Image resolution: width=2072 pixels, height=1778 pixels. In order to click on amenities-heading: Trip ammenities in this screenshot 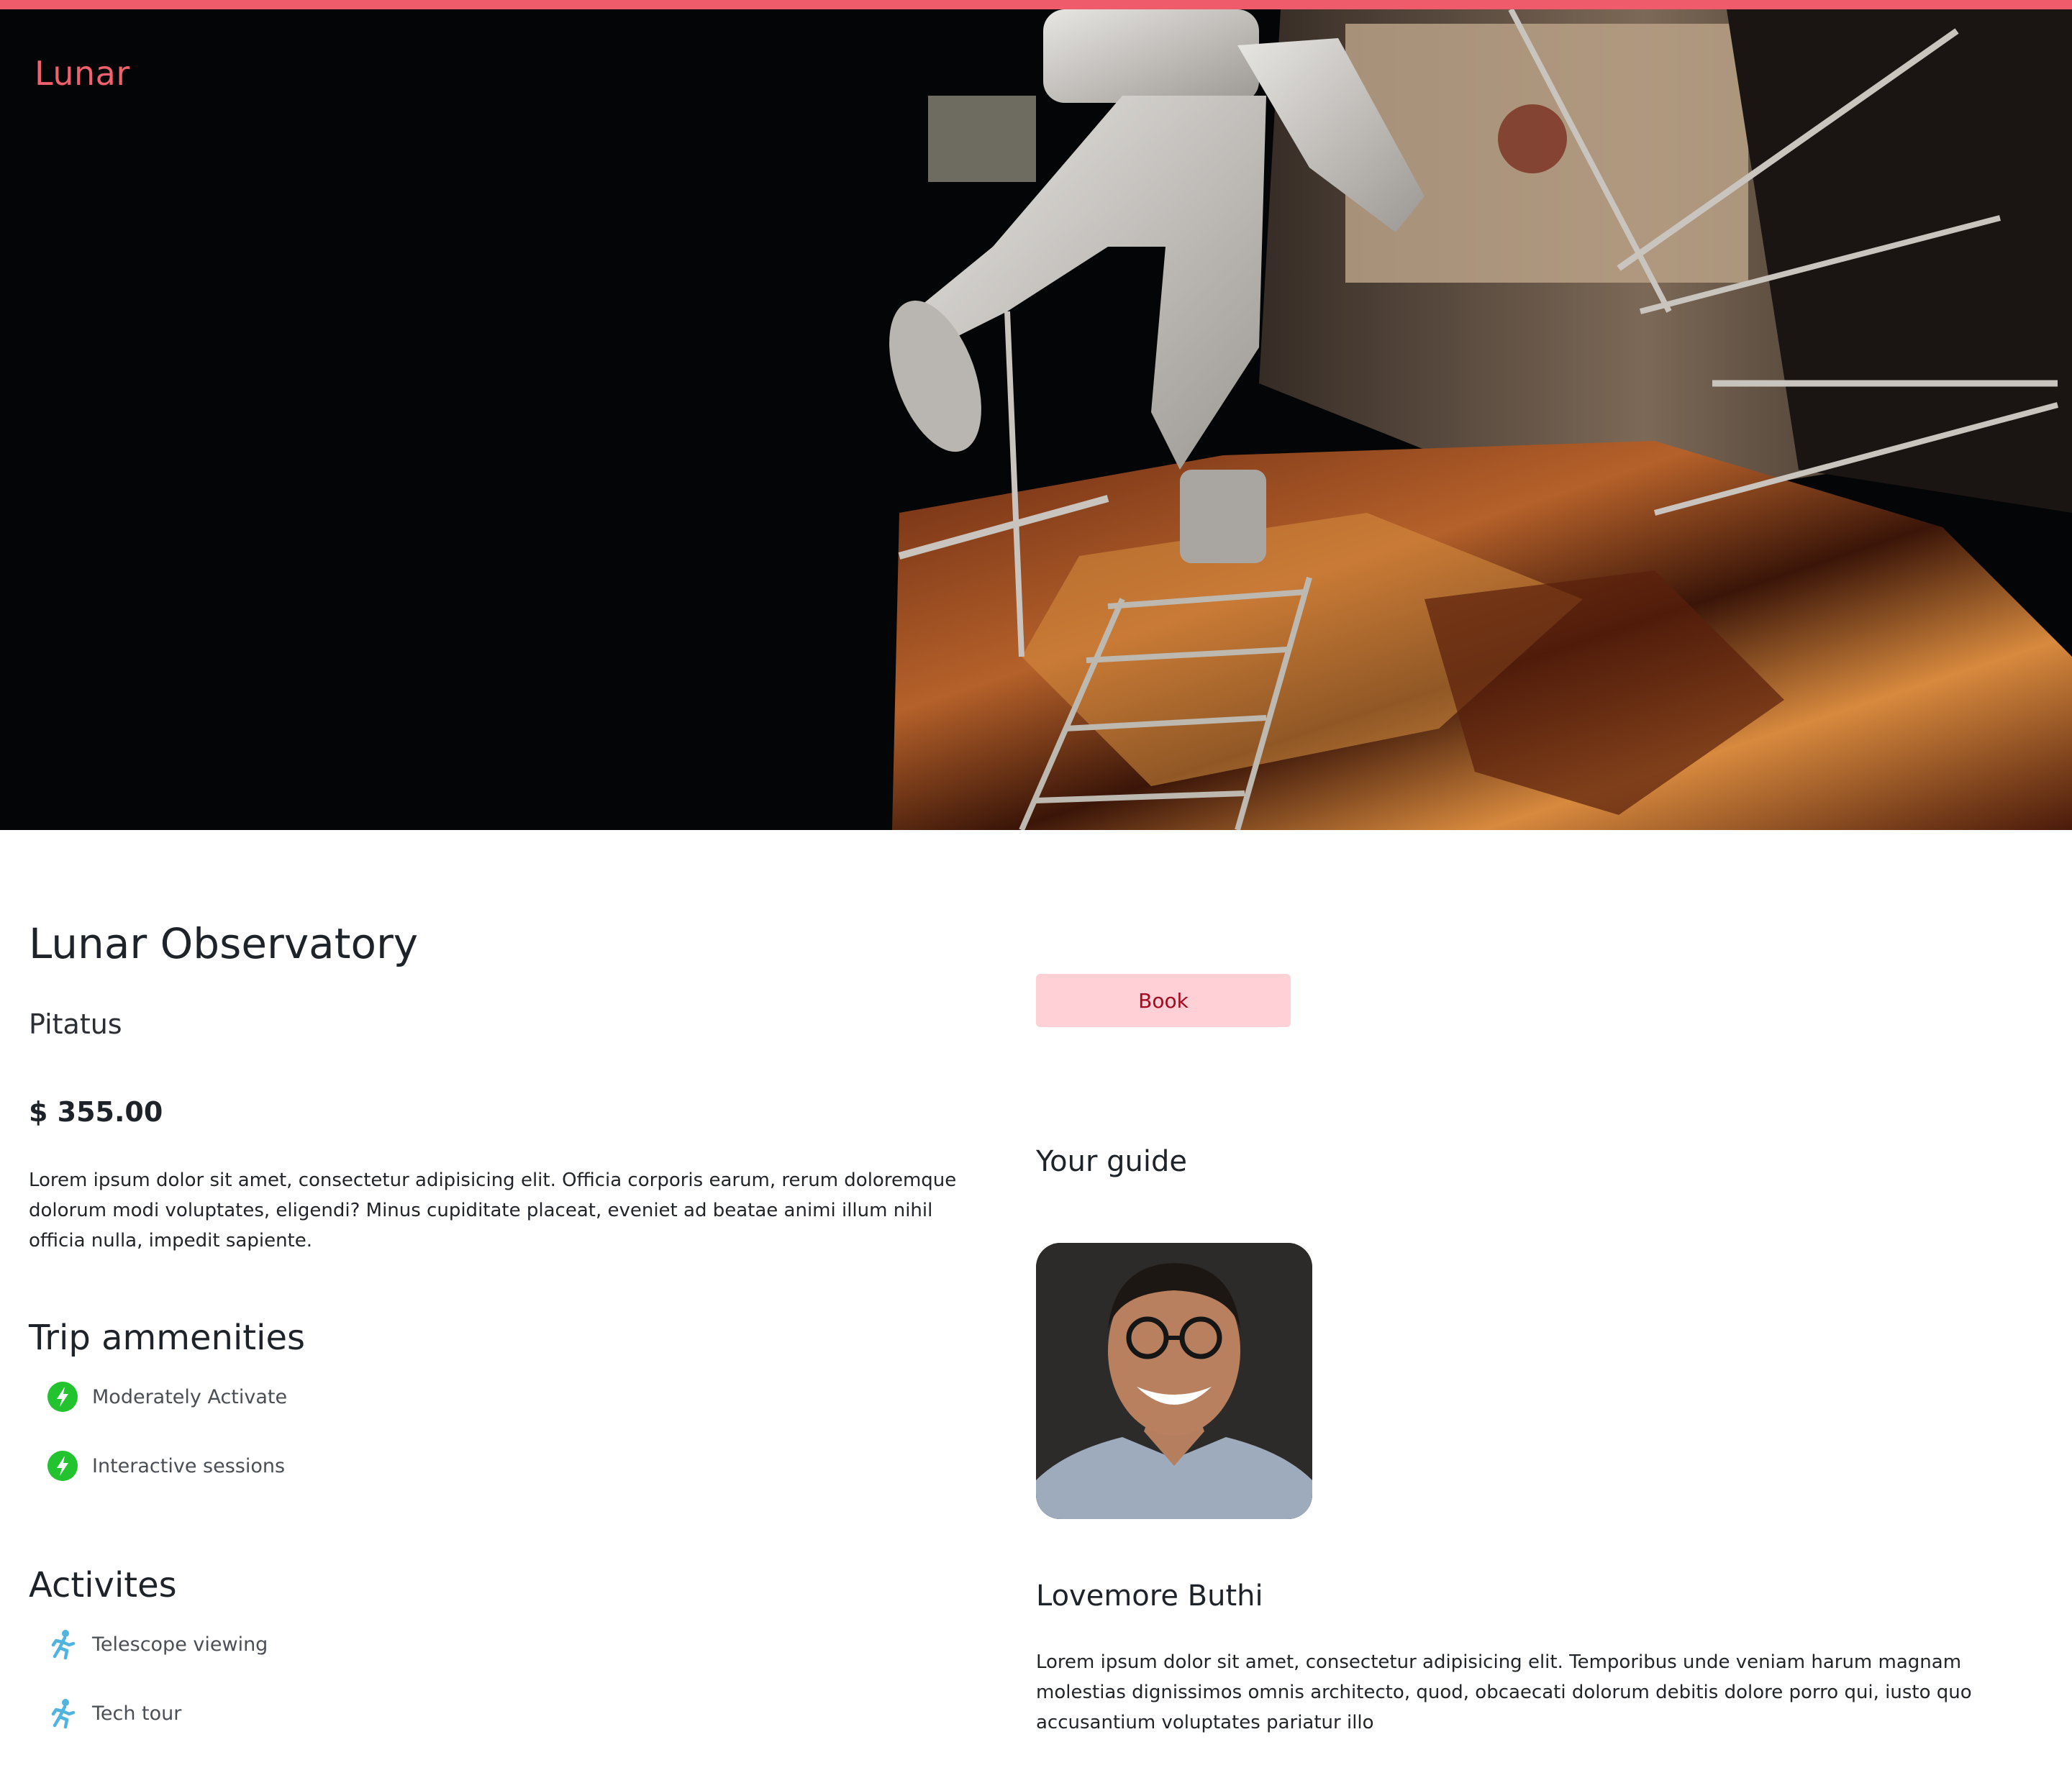, I will do `click(167, 1338)`.